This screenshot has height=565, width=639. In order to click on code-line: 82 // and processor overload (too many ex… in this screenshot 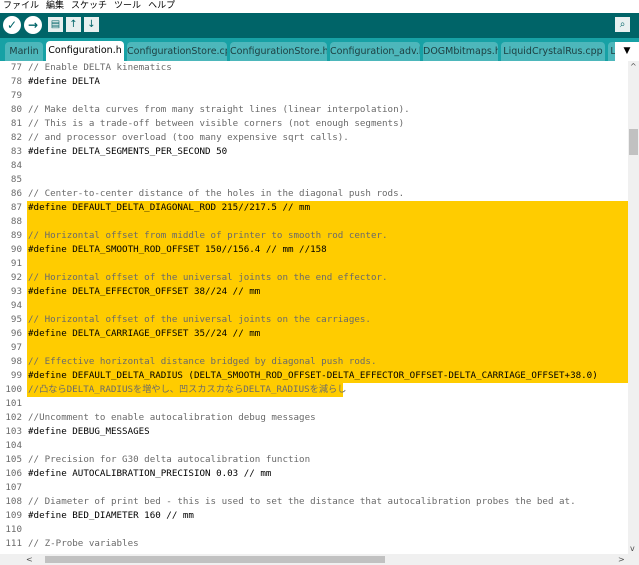, I will do `click(314, 138)`.